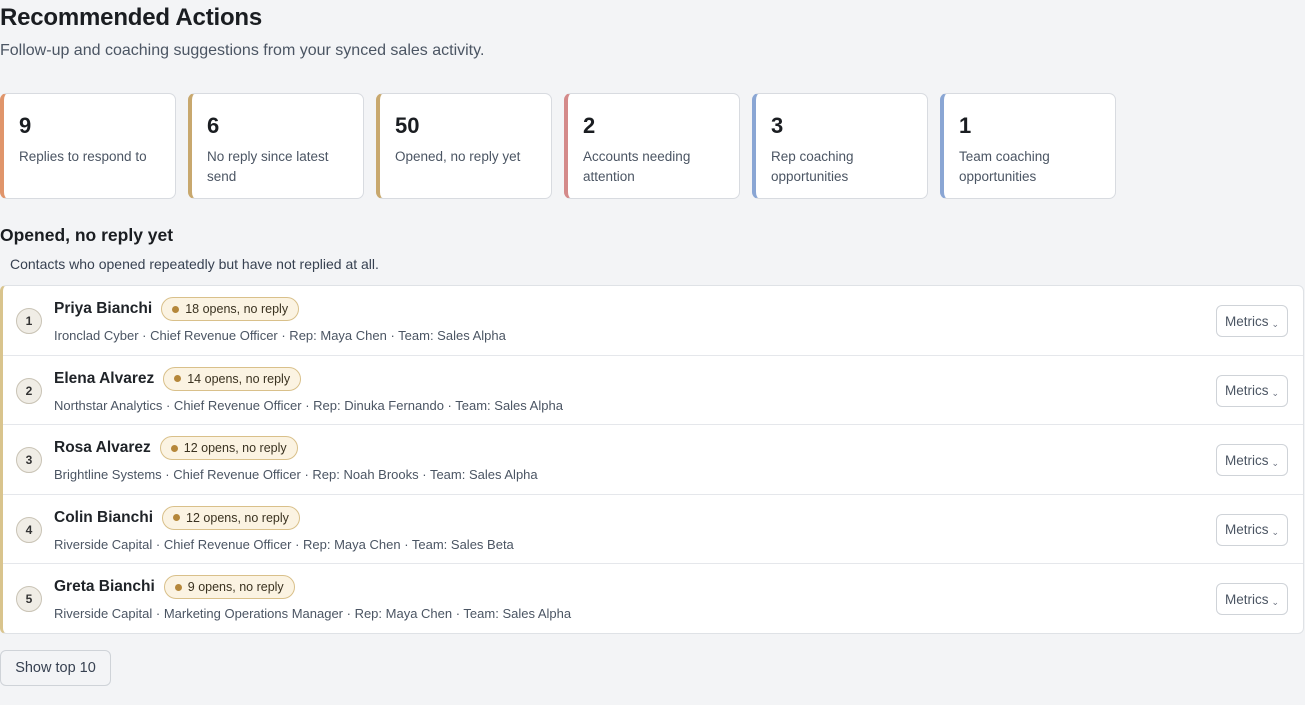  What do you see at coordinates (104, 378) in the screenshot?
I see `contact-name: Elena Alvarez` at bounding box center [104, 378].